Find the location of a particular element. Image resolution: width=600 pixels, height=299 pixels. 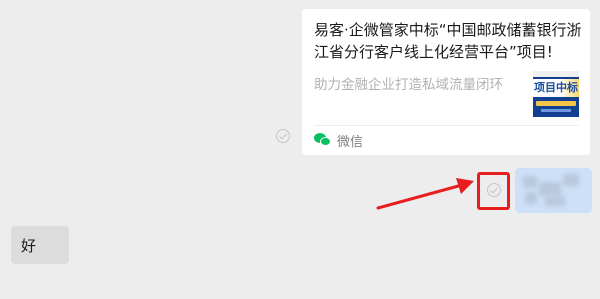

sent-status-check-icon is located at coordinates (283, 136).